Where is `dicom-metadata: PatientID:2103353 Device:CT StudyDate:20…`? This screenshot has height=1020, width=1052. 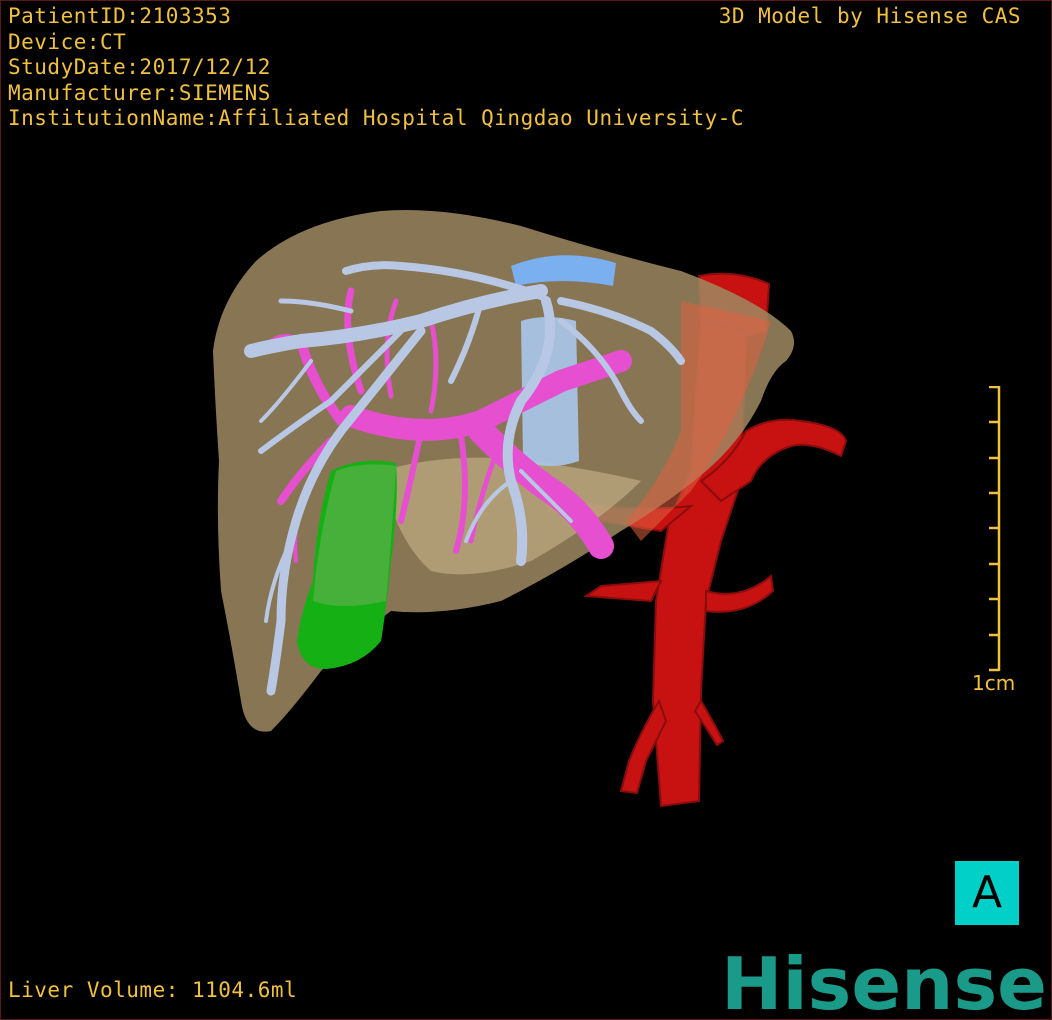 dicom-metadata: PatientID:2103353 Device:CT StudyDate:20… is located at coordinates (376, 68).